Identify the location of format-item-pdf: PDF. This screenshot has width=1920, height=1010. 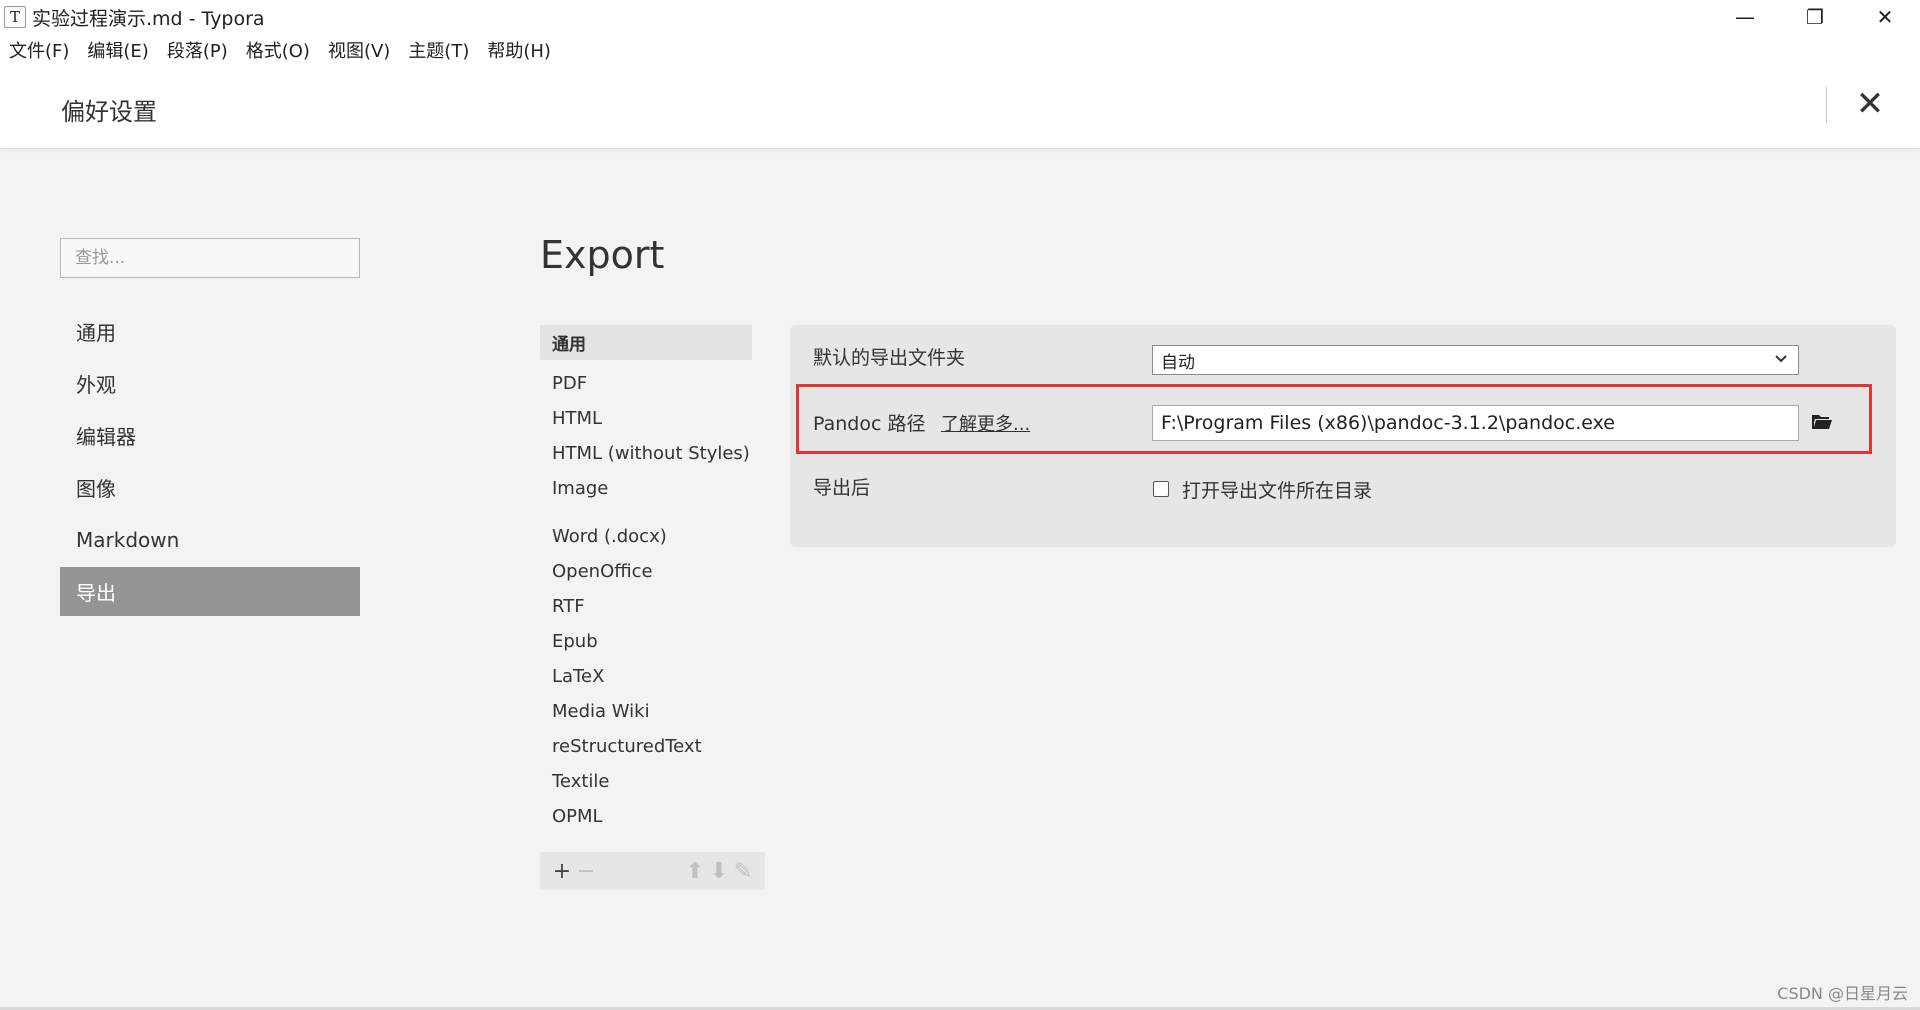
(652, 383).